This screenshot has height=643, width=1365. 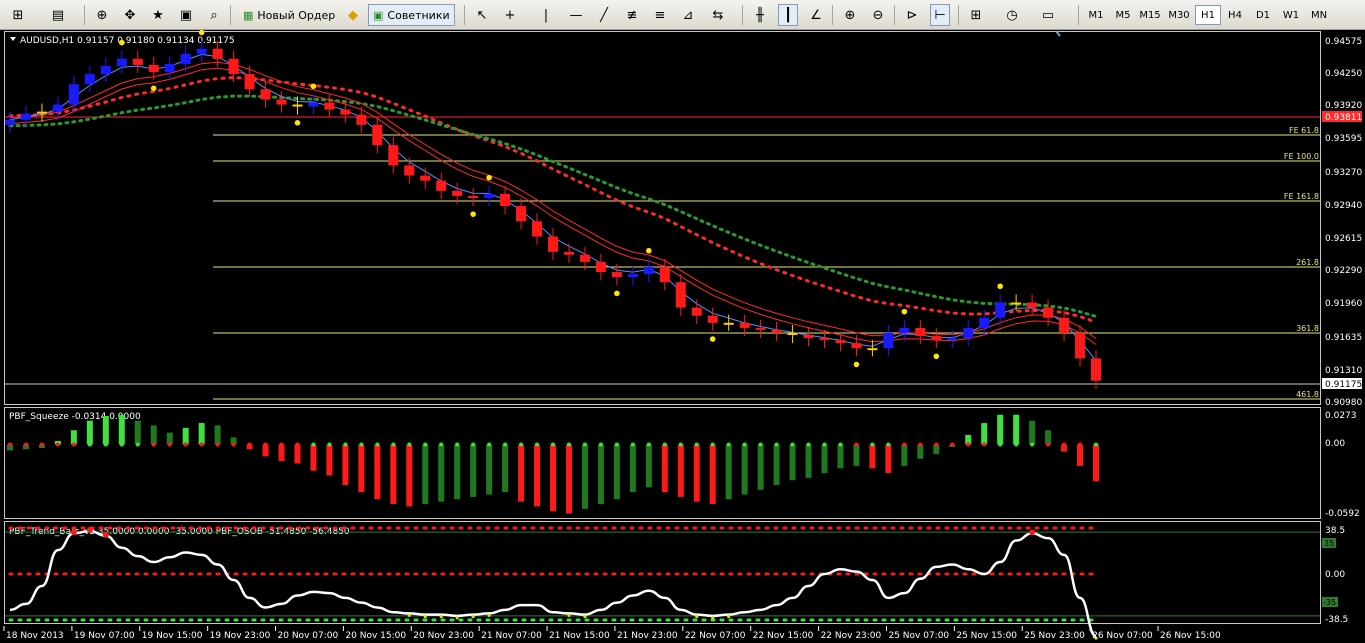 I want to click on price-label: 0.93920, so click(x=1343, y=106).